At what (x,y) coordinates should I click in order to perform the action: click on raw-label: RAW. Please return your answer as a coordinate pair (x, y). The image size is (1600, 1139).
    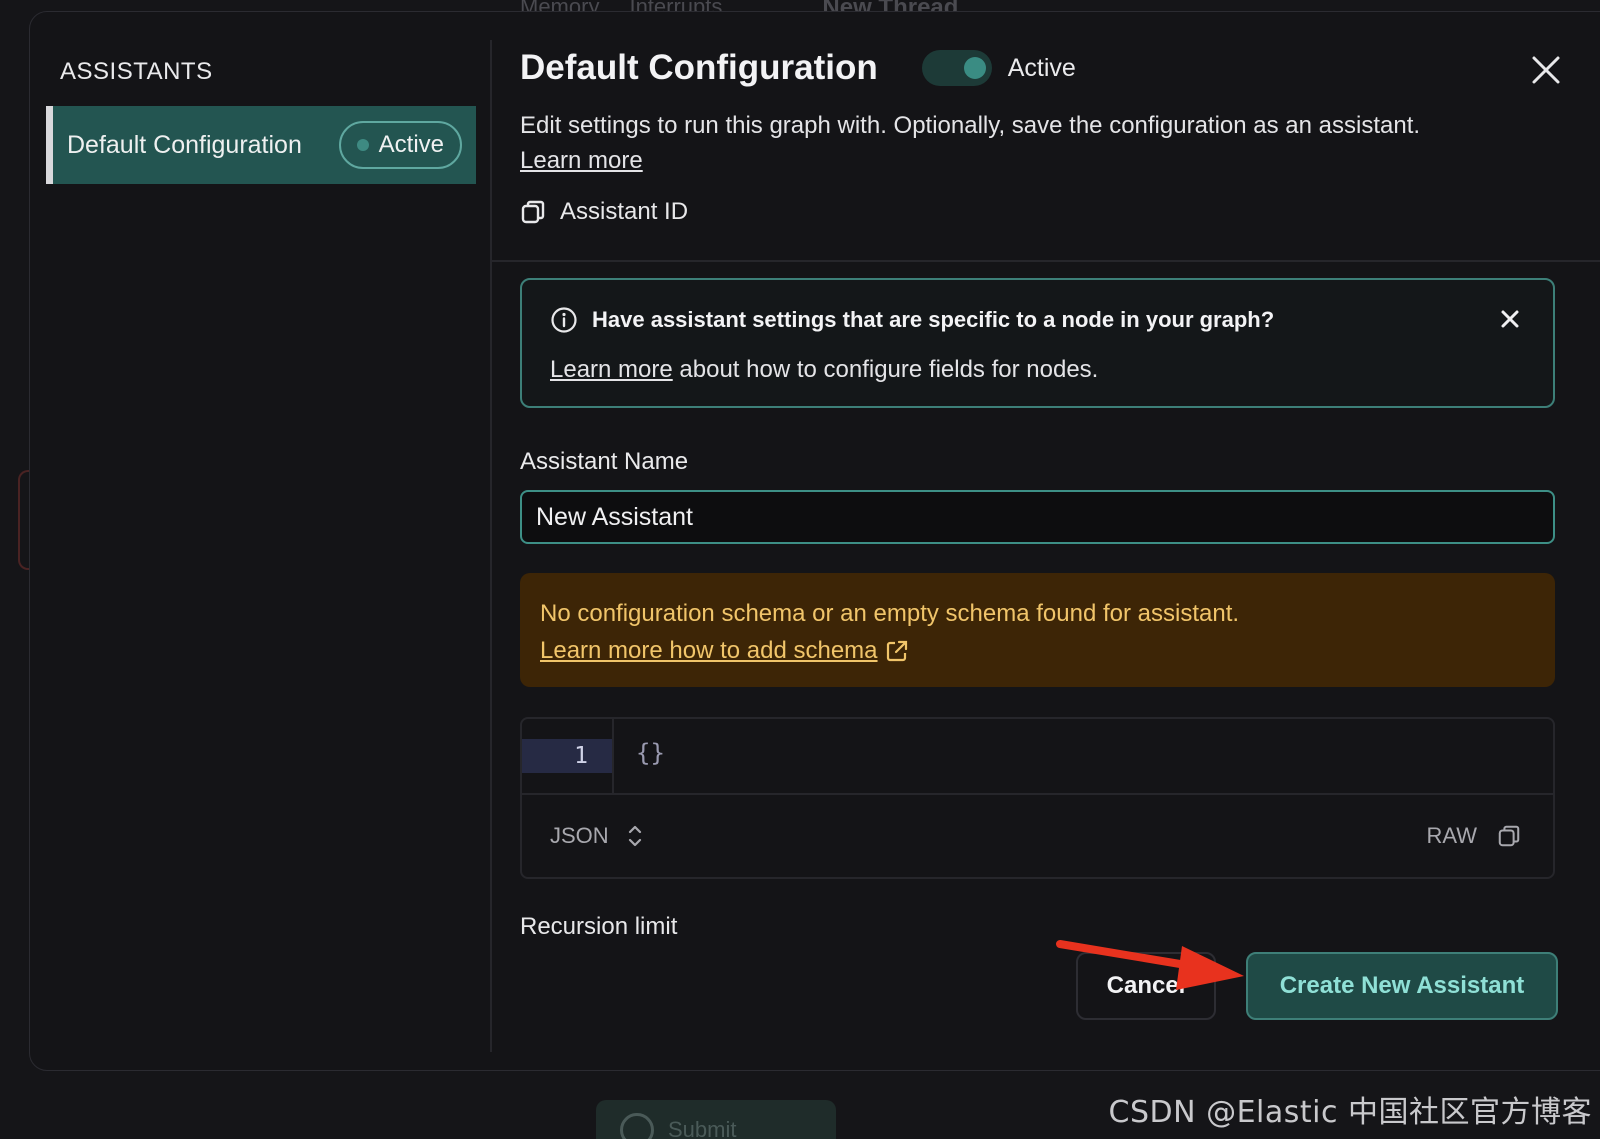
    Looking at the image, I should click on (1451, 835).